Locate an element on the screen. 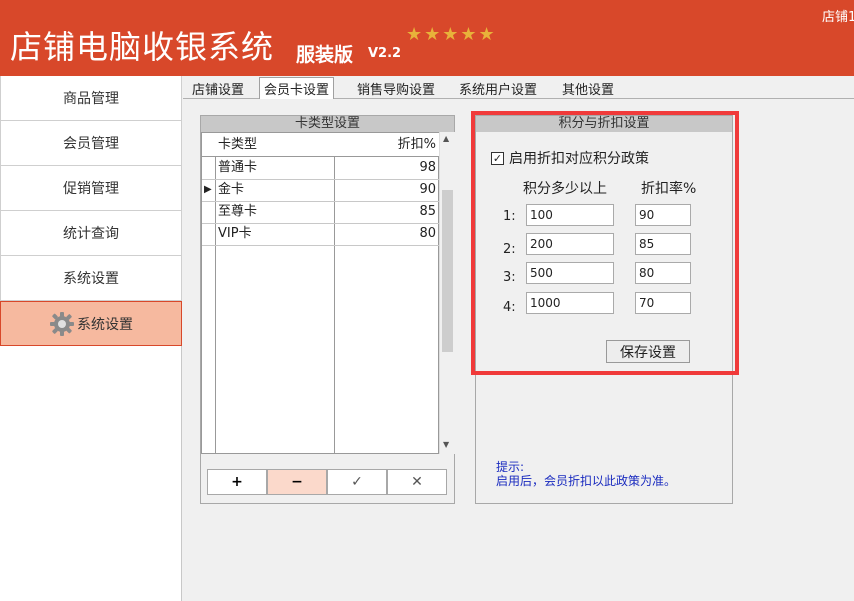 The width and height of the screenshot is (854, 601). sidebar-item-promotions: 促销管理 is located at coordinates (91, 188).